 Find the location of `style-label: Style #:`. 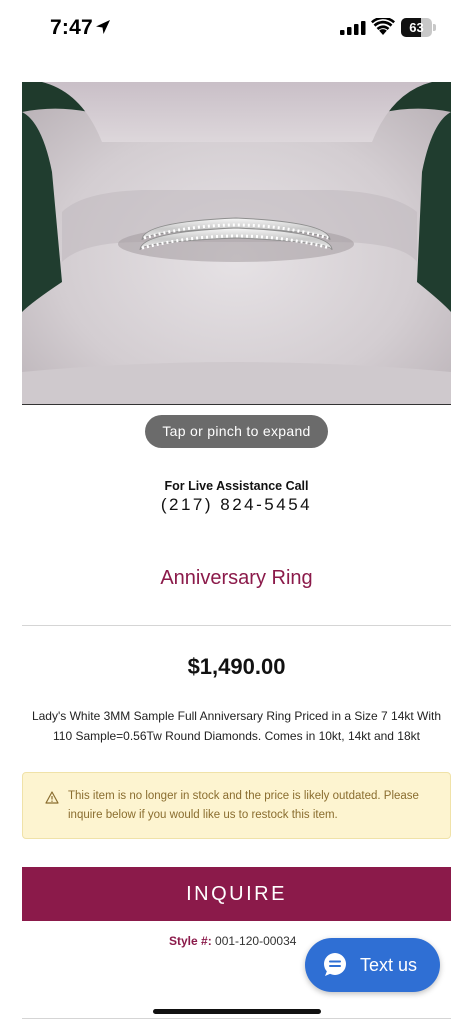

style-label: Style #: is located at coordinates (190, 941).